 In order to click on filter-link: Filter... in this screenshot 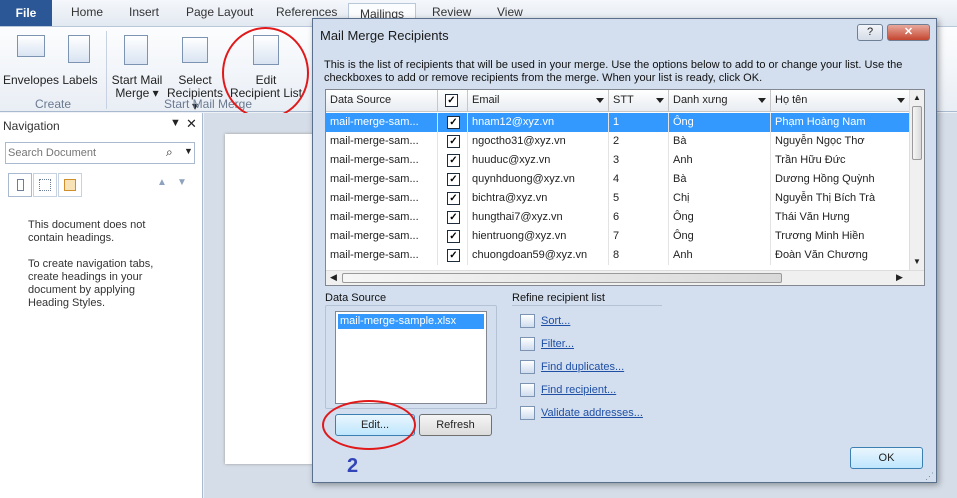, I will do `click(557, 344)`.